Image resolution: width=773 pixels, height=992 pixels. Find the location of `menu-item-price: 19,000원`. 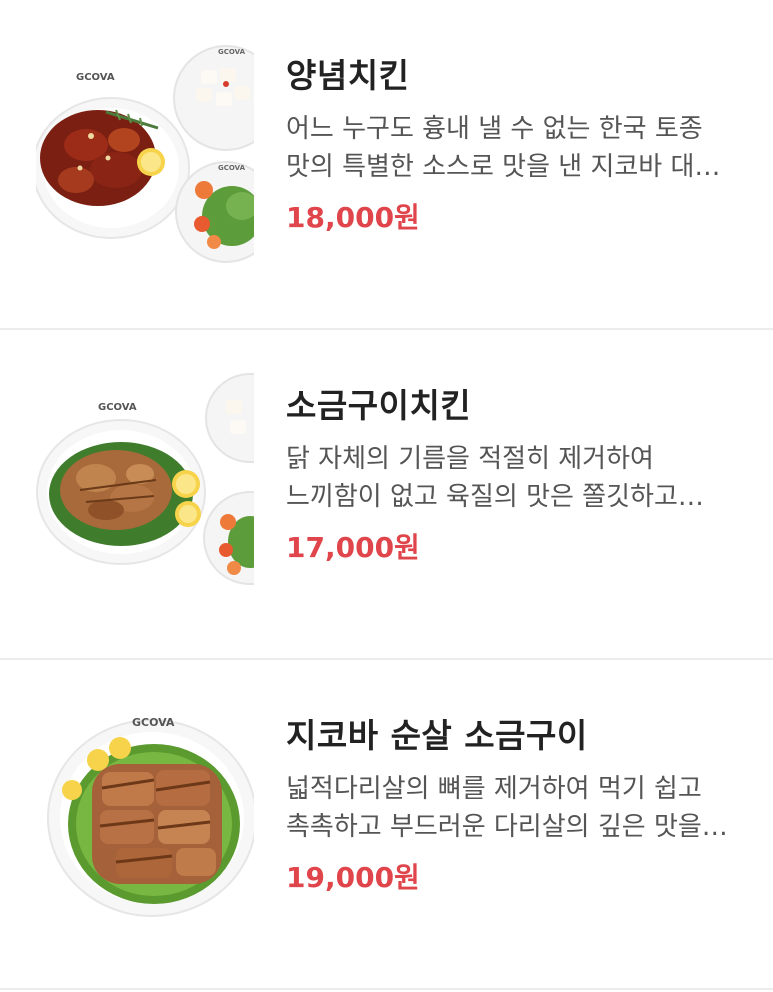

menu-item-price: 19,000원 is located at coordinates (353, 877).